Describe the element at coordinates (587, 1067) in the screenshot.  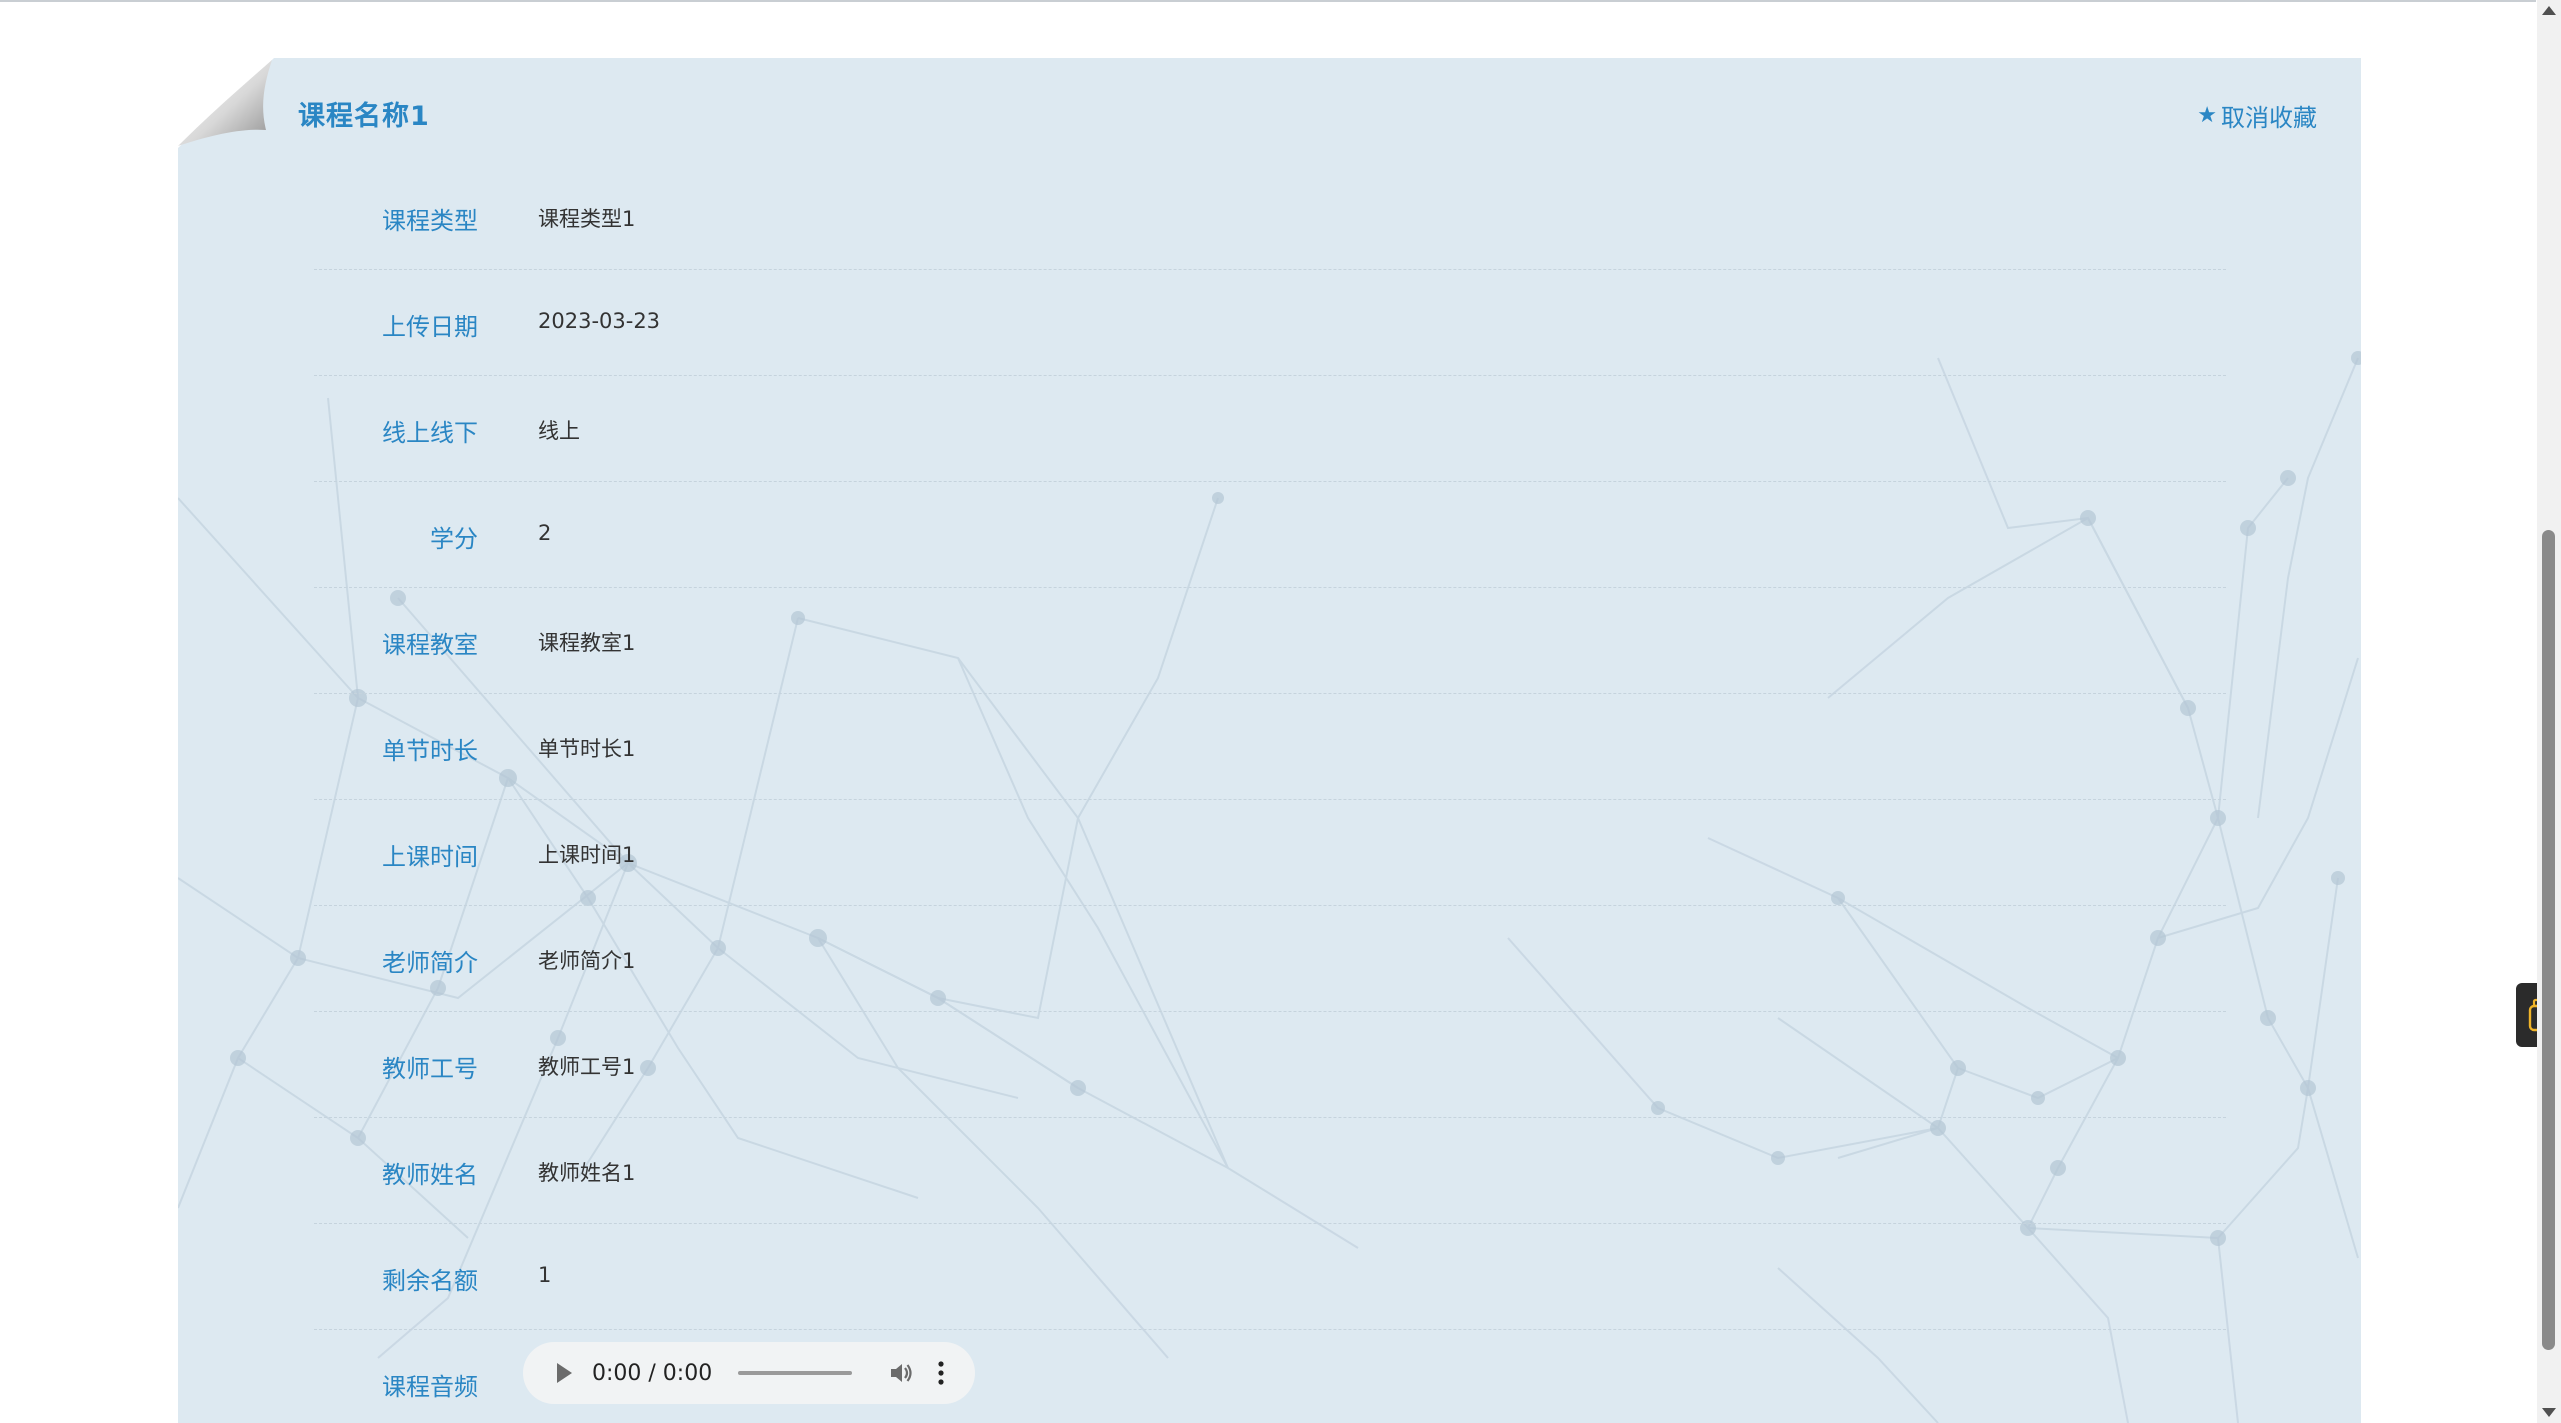
I see `field-value: 教师工号1` at that location.